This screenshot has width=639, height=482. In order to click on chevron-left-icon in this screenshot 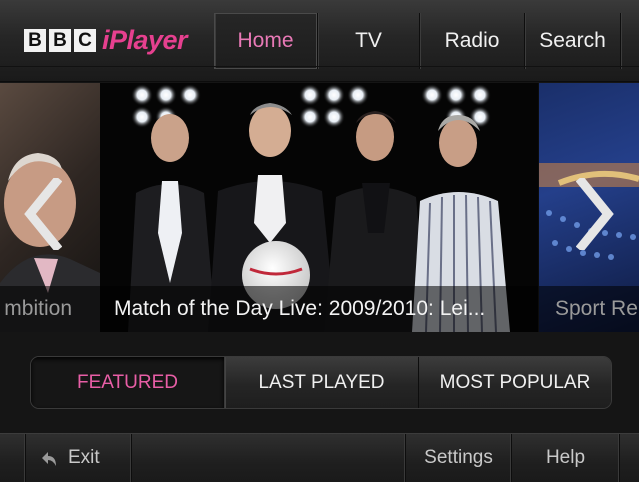, I will do `click(42, 214)`.